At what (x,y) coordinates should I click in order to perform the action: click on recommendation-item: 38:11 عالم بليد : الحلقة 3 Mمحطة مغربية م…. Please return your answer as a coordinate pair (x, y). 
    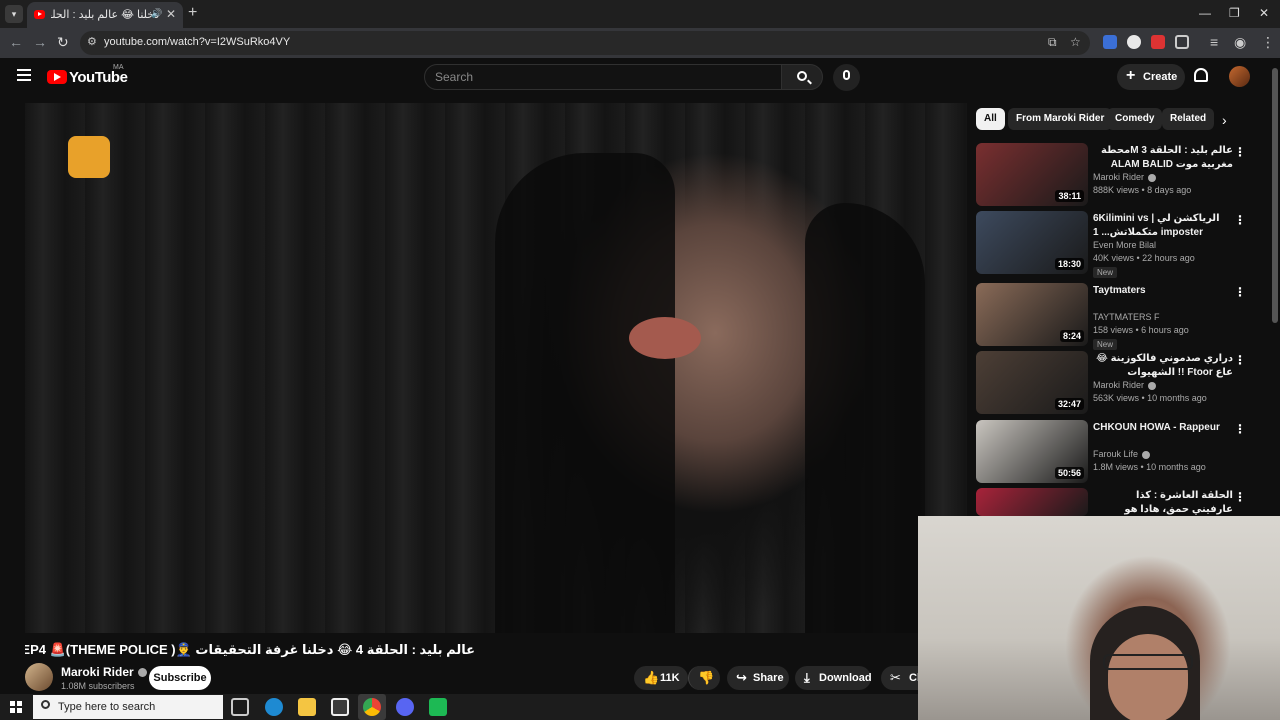
    Looking at the image, I should click on (1121, 175).